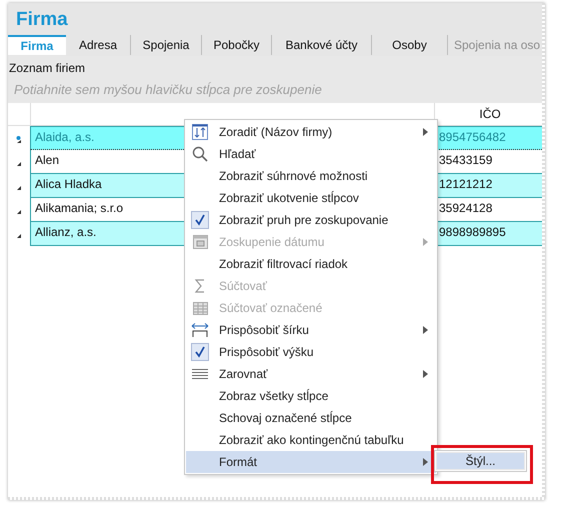 The width and height of the screenshot is (562, 514). I want to click on menu-item: Formát, so click(311, 462).